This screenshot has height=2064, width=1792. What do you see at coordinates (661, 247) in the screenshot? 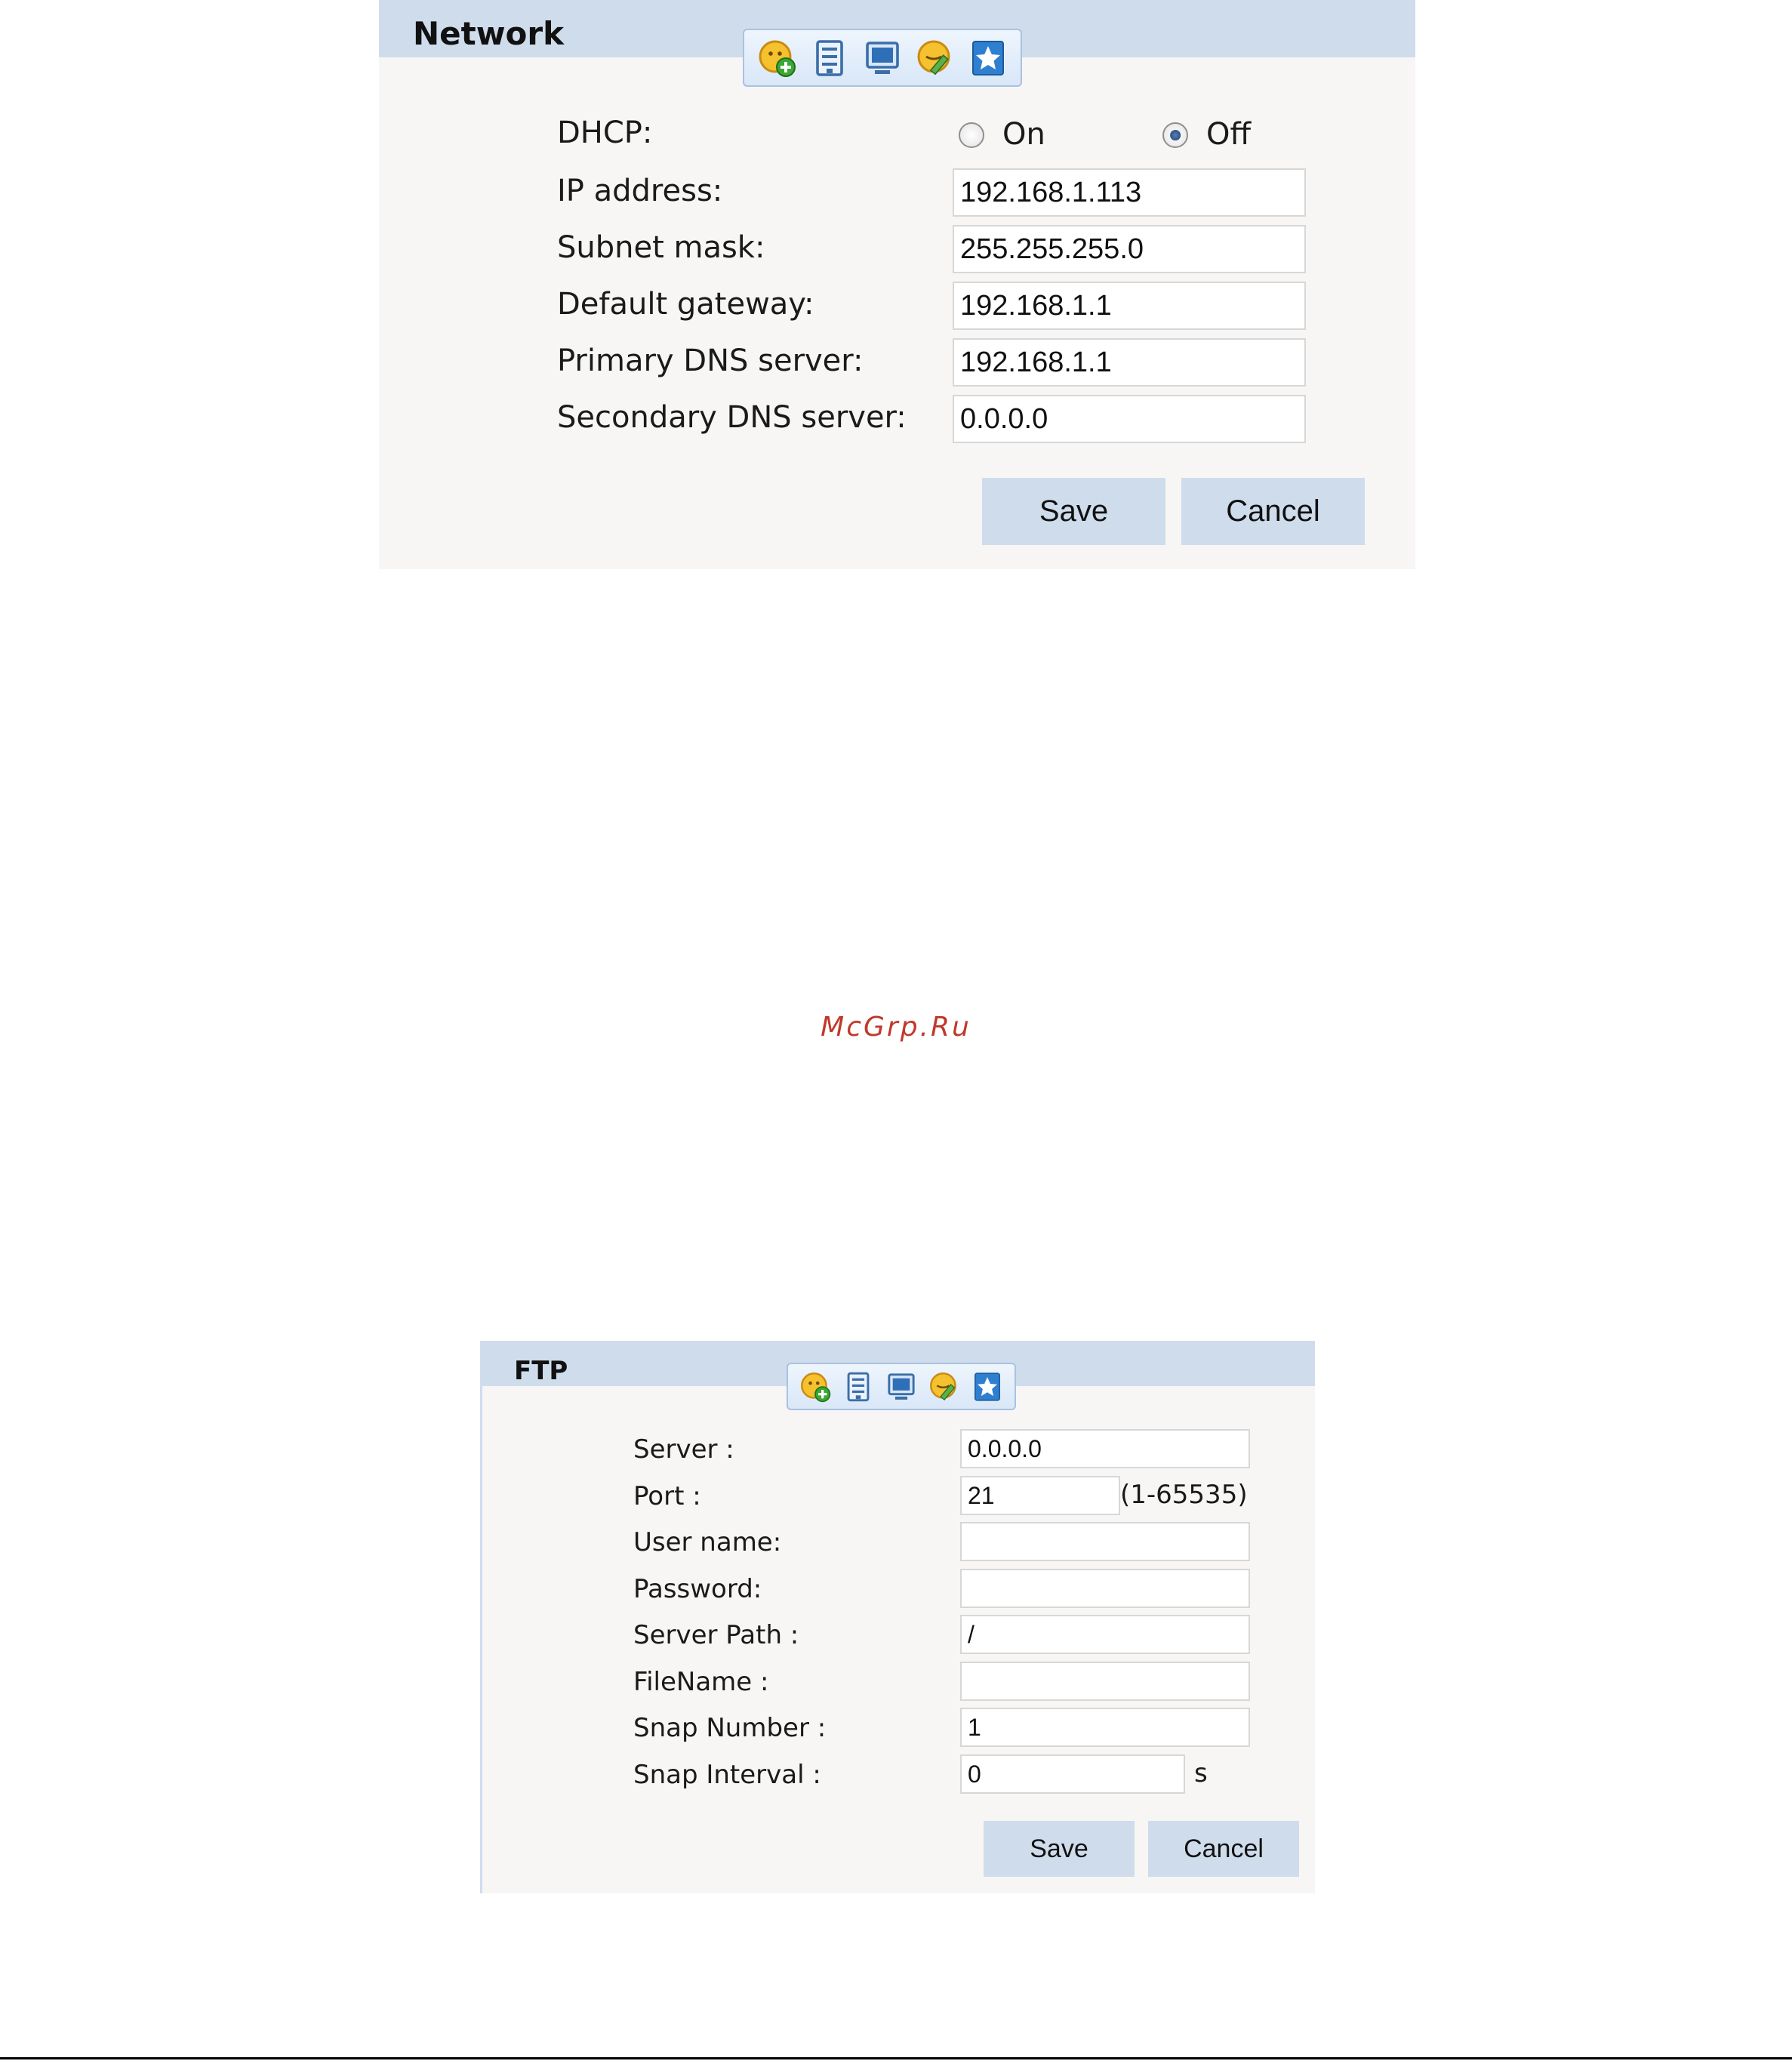
I see `subnet-mask-label: Subnet mask:` at bounding box center [661, 247].